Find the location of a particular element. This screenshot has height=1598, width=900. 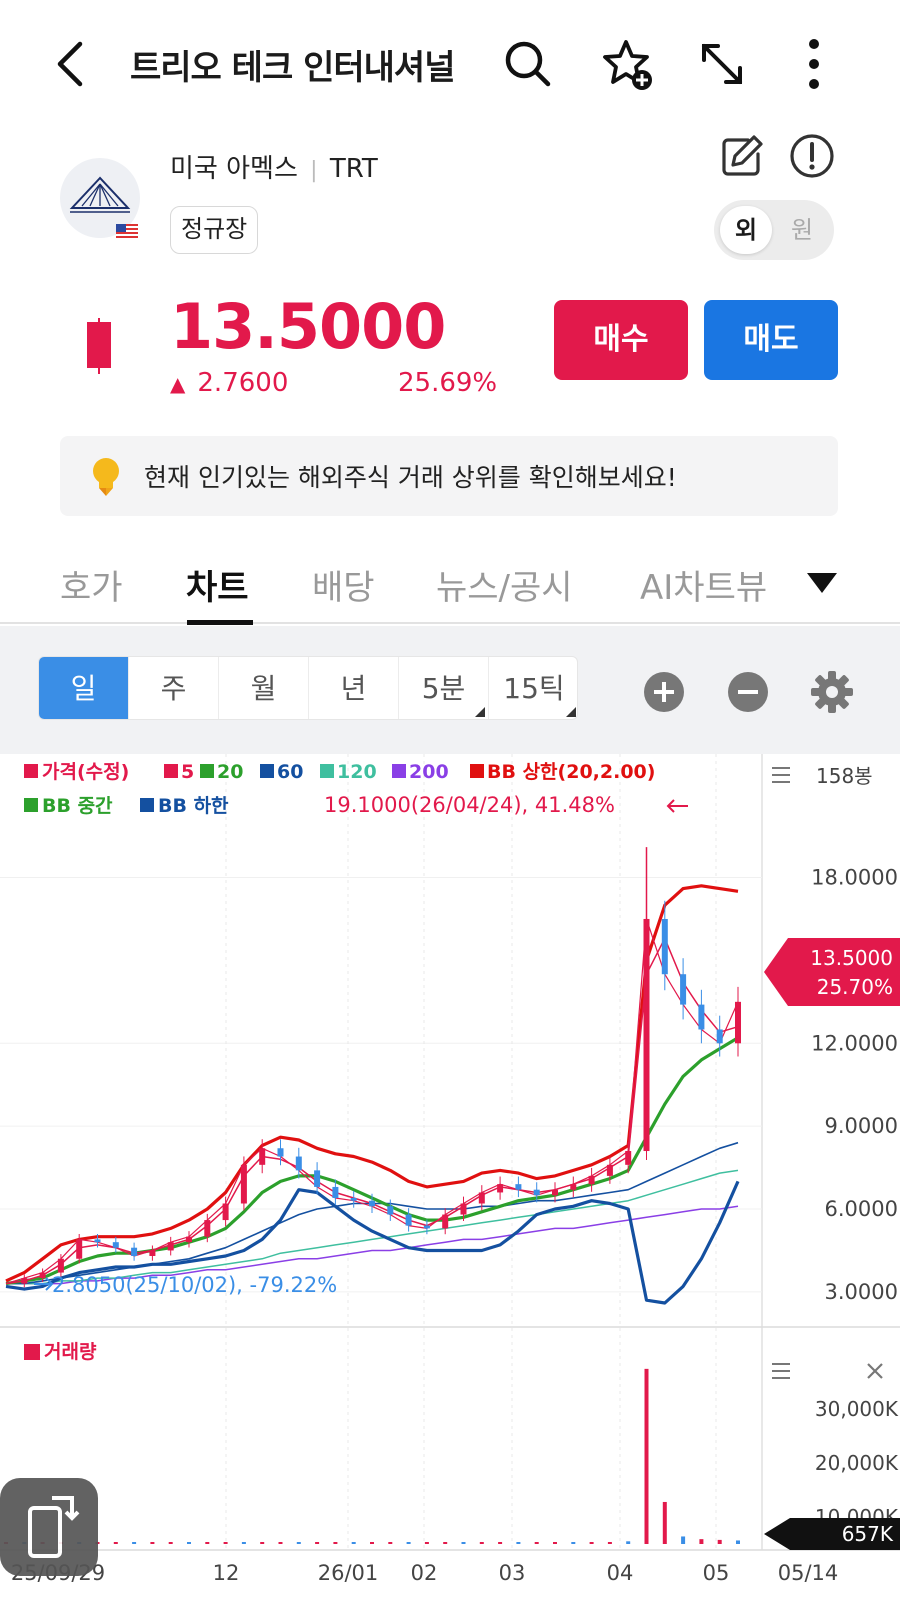

max-price-annotation: 19.1000(26/04/24), 41.48% is located at coordinates (469, 805).